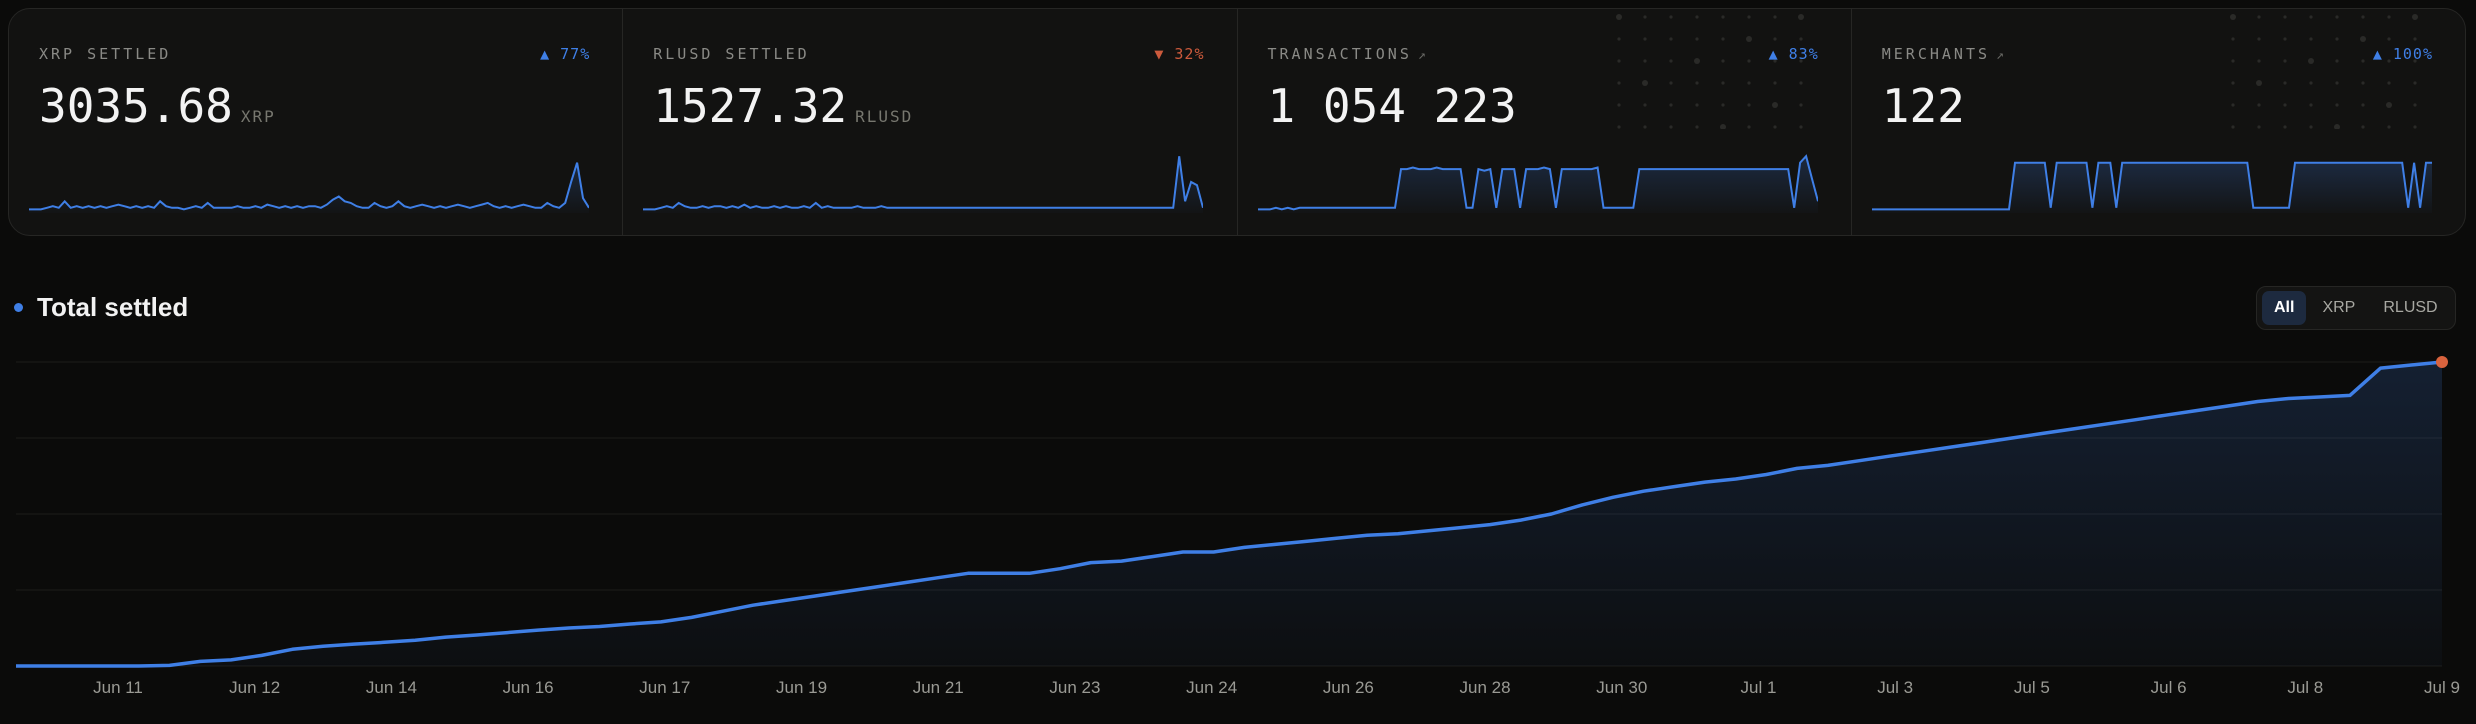 This screenshot has width=2476, height=724. I want to click on x-tick-label: Jun 24, so click(1211, 687).